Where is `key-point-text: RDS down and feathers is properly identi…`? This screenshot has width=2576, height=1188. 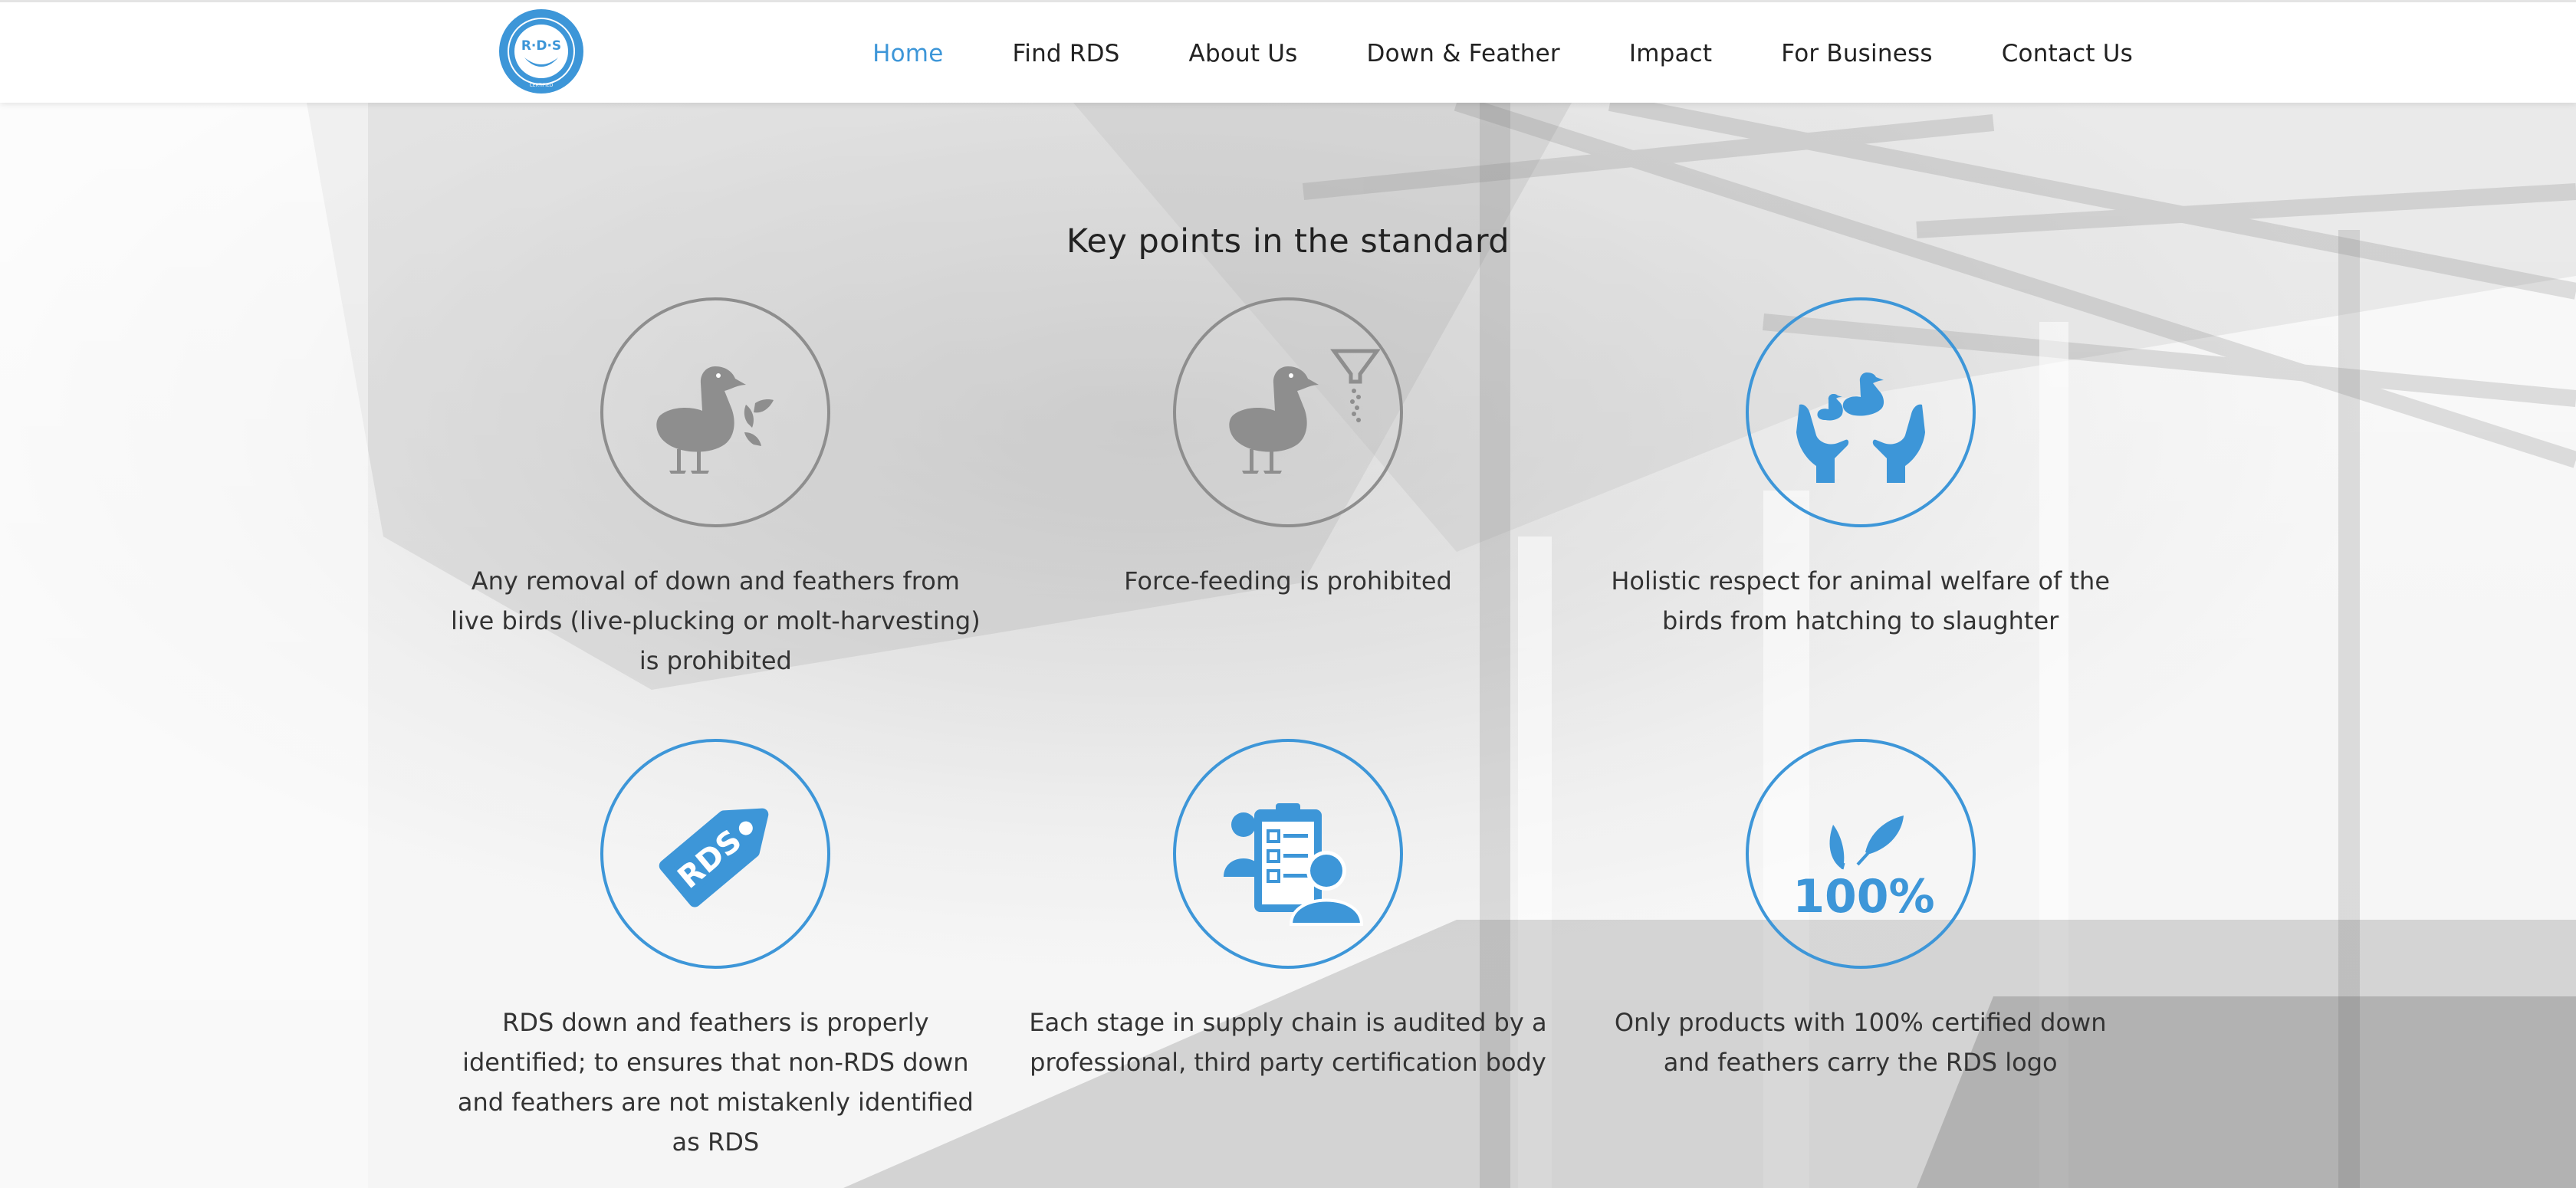
key-point-text: RDS down and feathers is properly identi… is located at coordinates (715, 1082).